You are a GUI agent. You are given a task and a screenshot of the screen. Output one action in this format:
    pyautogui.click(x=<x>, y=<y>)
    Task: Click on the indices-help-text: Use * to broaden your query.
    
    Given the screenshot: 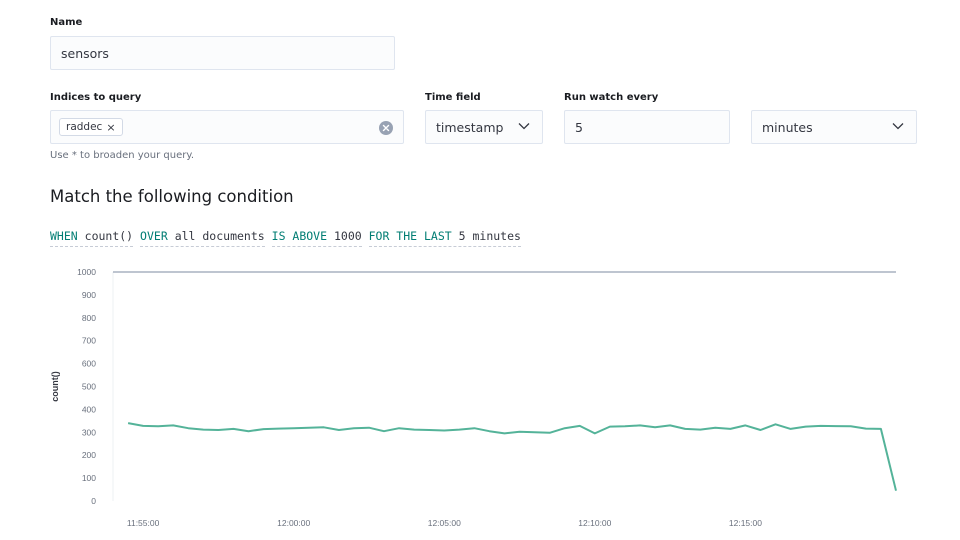 What is the action you would take?
    pyautogui.click(x=122, y=155)
    